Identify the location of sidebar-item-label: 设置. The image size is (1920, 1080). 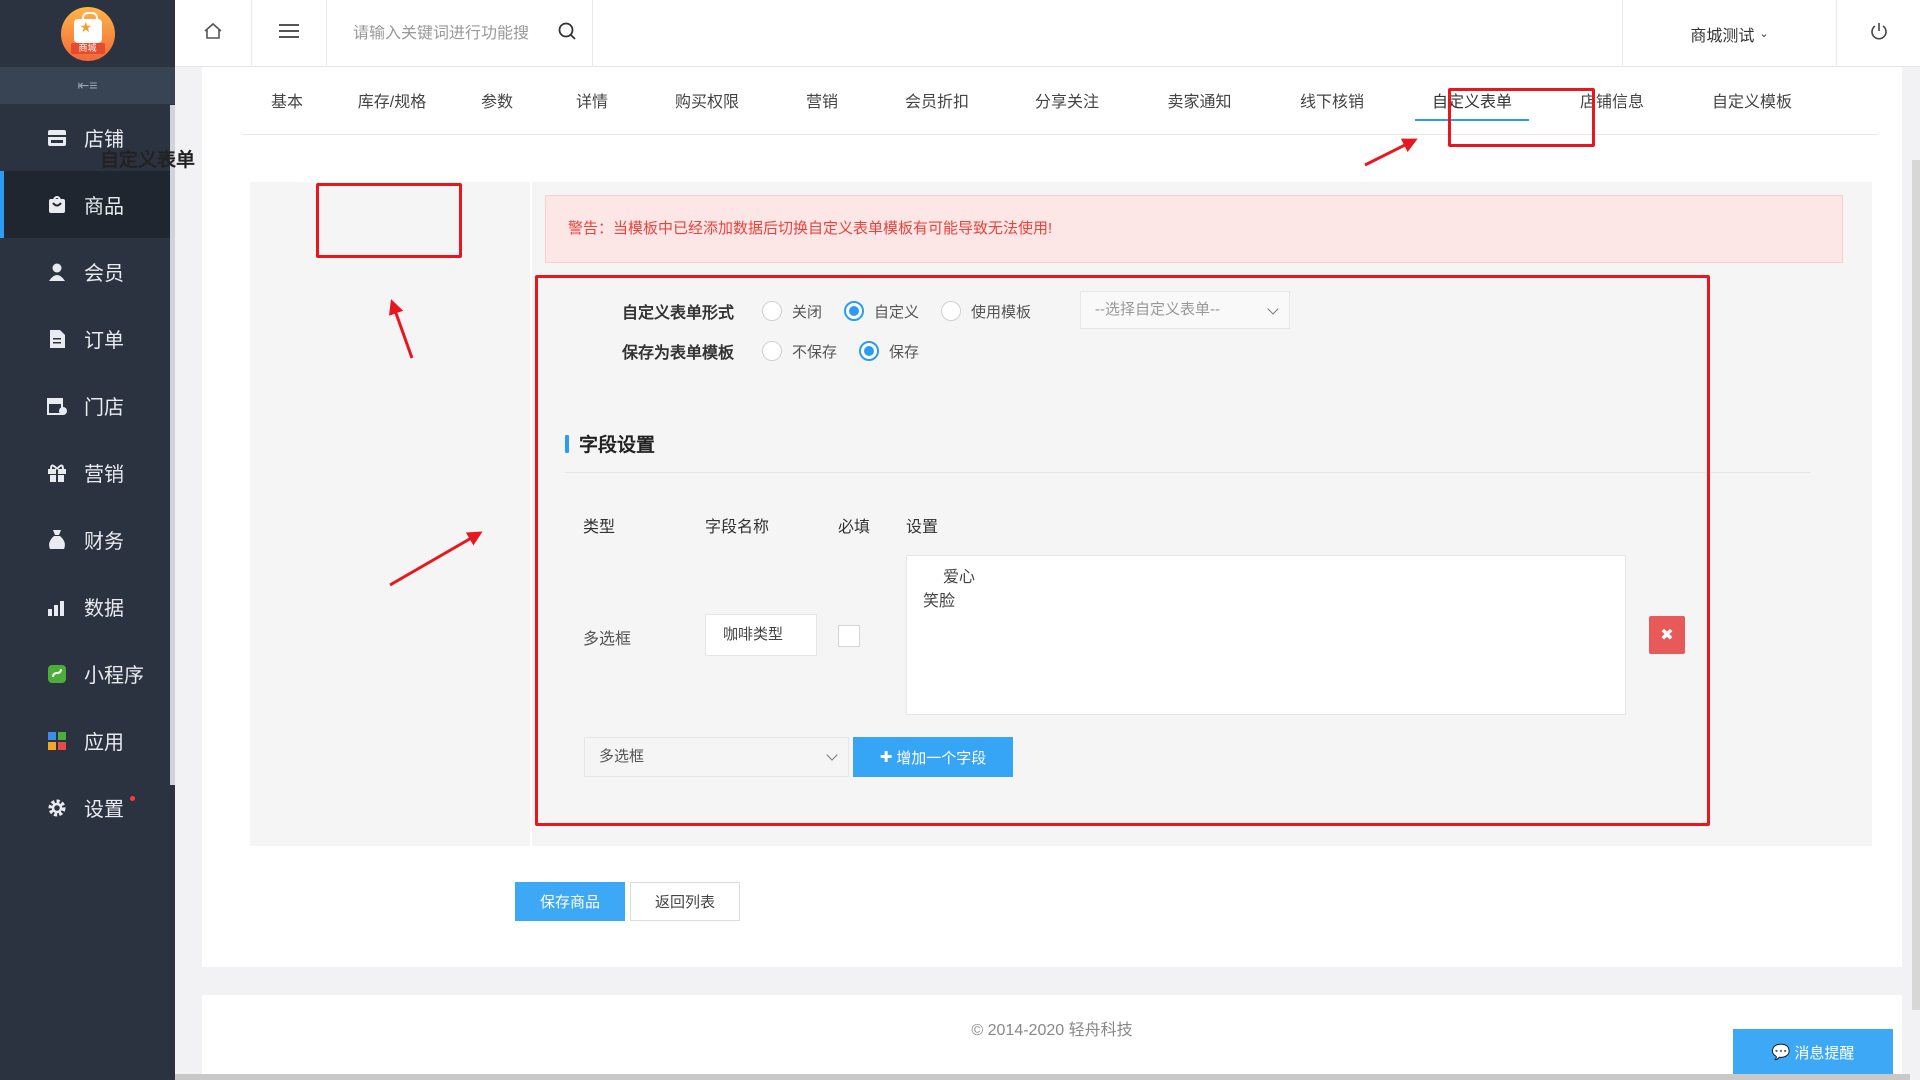
(104, 810).